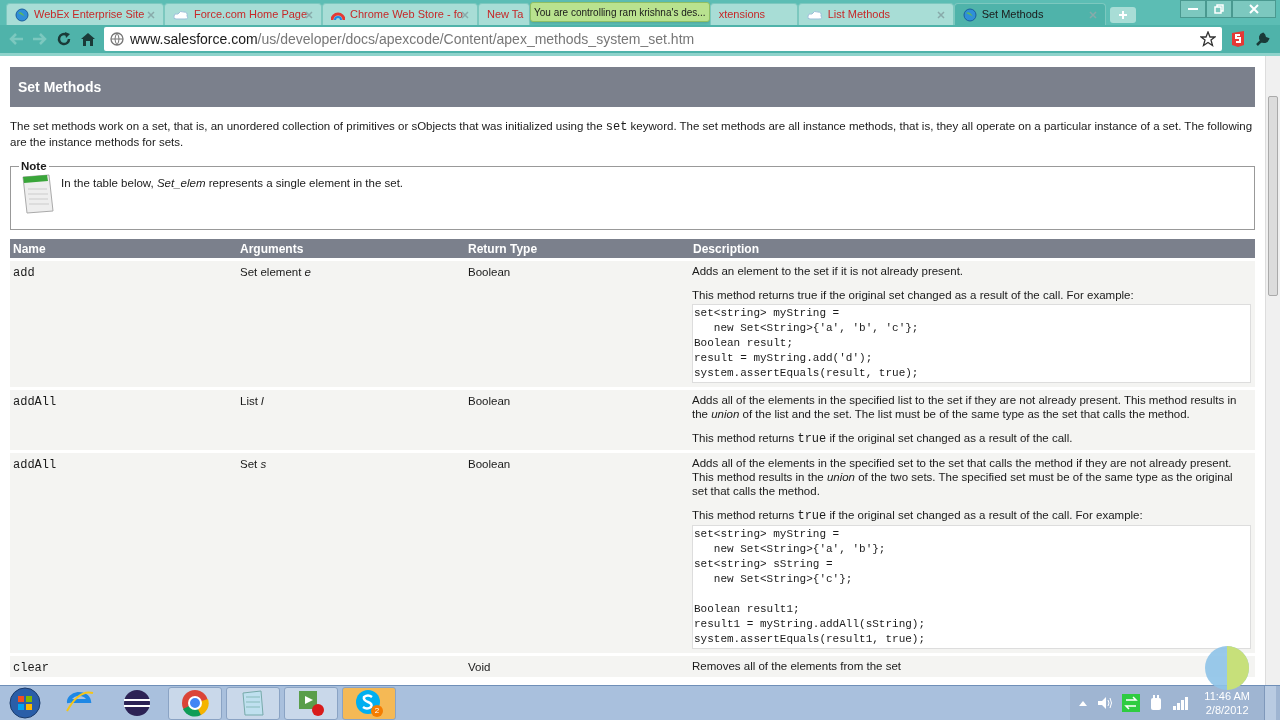 This screenshot has height=720, width=1280. I want to click on code-block: set<string> myString = new Set<String>{'a', 'b'}; set<string> sString = new Set<String>{'c'}; Boolean result1; result1 = myString.addAll(sString); system.assertEquals(result1, true);, so click(971, 587).